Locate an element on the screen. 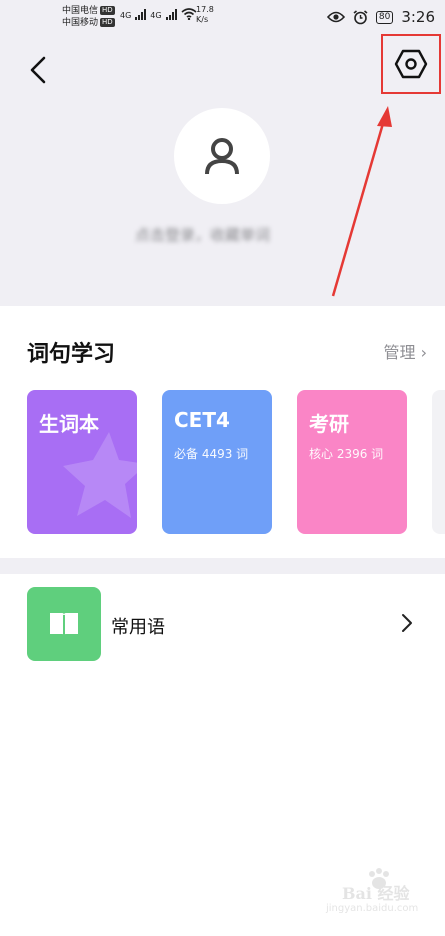 The height and width of the screenshot is (936, 445). user-icon is located at coordinates (222, 156).